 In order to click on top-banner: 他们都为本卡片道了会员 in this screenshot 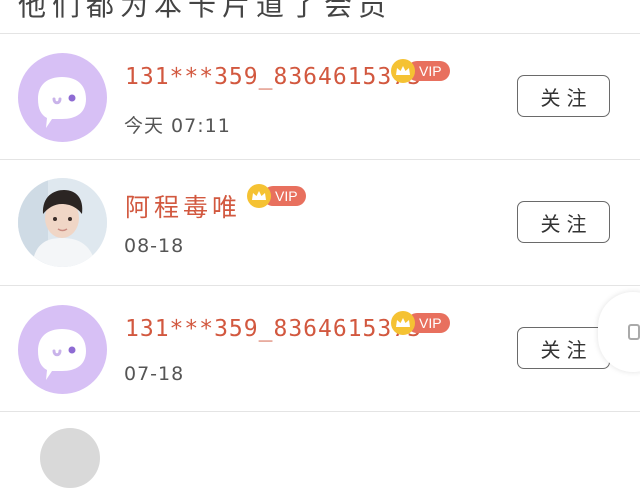, I will do `click(320, 16)`.